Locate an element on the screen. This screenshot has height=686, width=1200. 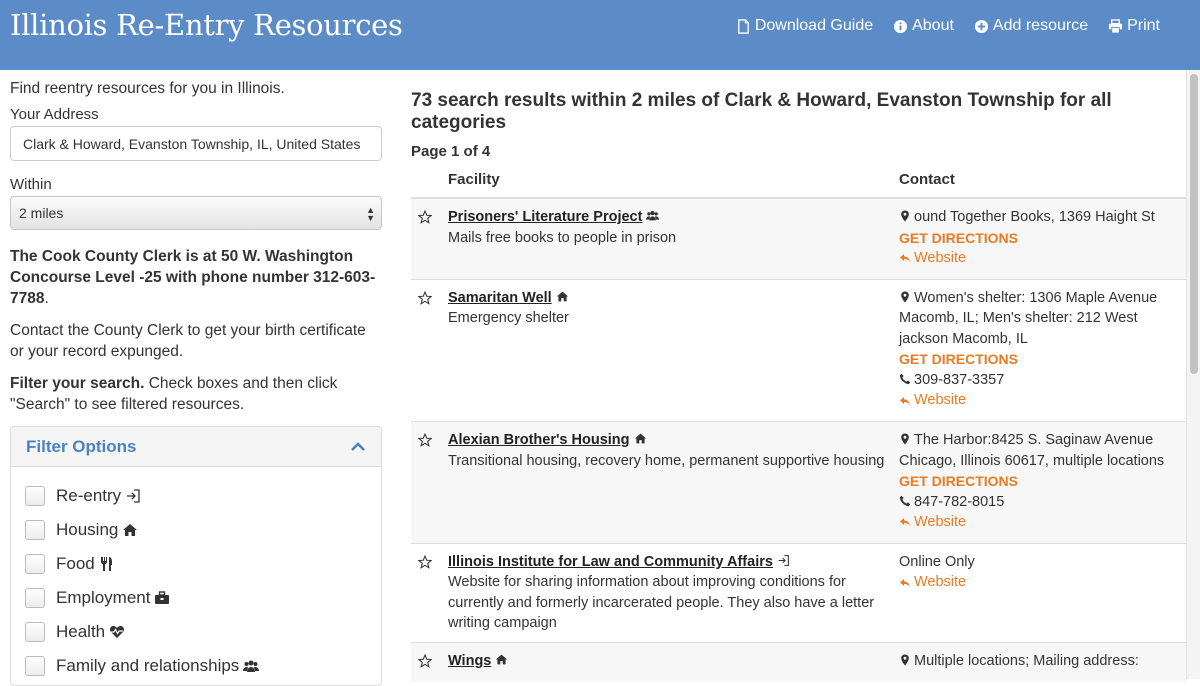
add-resource-label: Add resource is located at coordinates (1040, 25).